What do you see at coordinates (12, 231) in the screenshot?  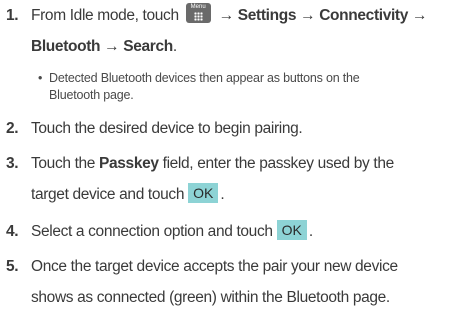 I see `step-number: 4.` at bounding box center [12, 231].